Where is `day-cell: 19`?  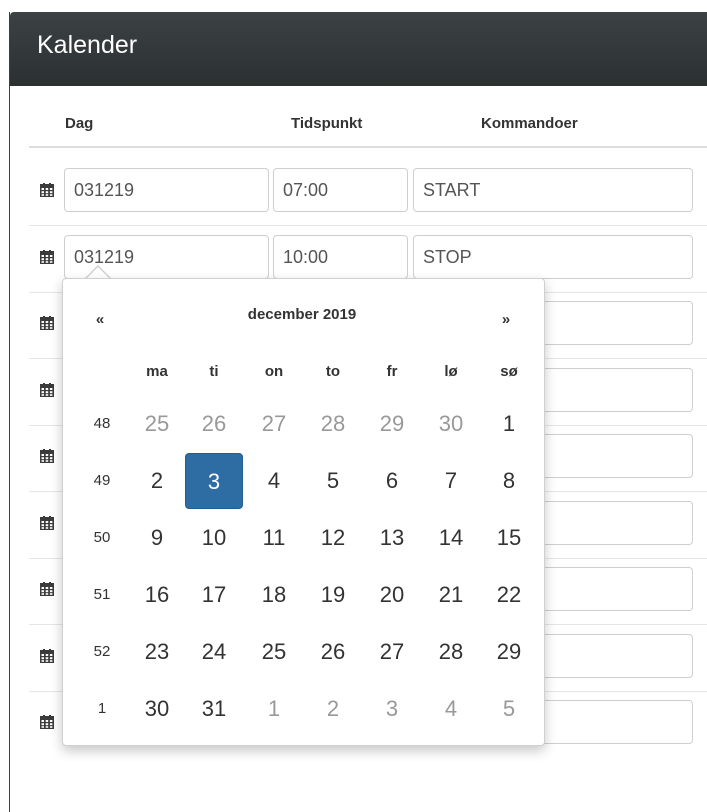
day-cell: 19 is located at coordinates (333, 595).